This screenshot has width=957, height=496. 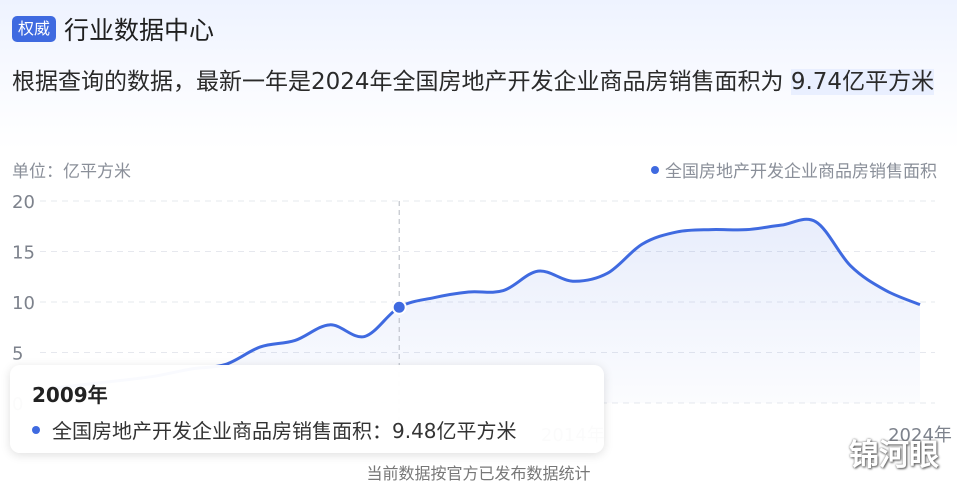 I want to click on answer-prefix: 根据查询的数据，最新一年是2024年全国房地产开发企业商品房销售面积为, so click(x=401, y=82).